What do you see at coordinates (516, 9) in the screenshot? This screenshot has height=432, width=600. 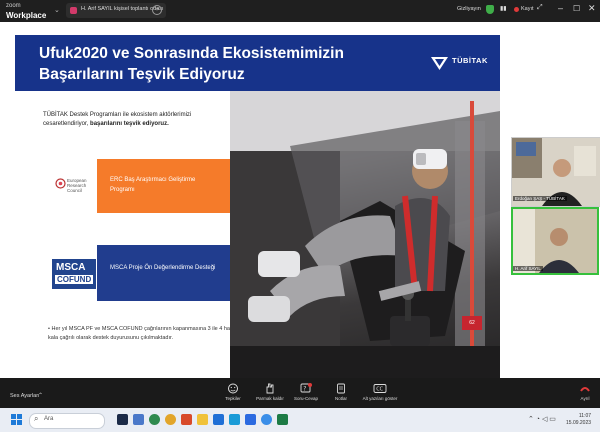 I see `recording-dot-icon` at bounding box center [516, 9].